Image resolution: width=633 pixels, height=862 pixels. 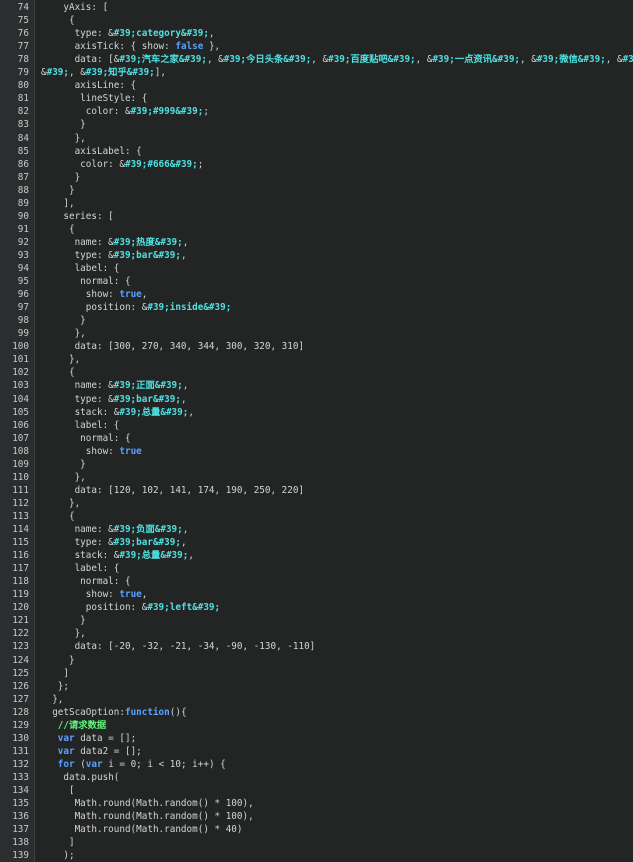 What do you see at coordinates (316, 138) in the screenshot?
I see `code-line: 84 },` at bounding box center [316, 138].